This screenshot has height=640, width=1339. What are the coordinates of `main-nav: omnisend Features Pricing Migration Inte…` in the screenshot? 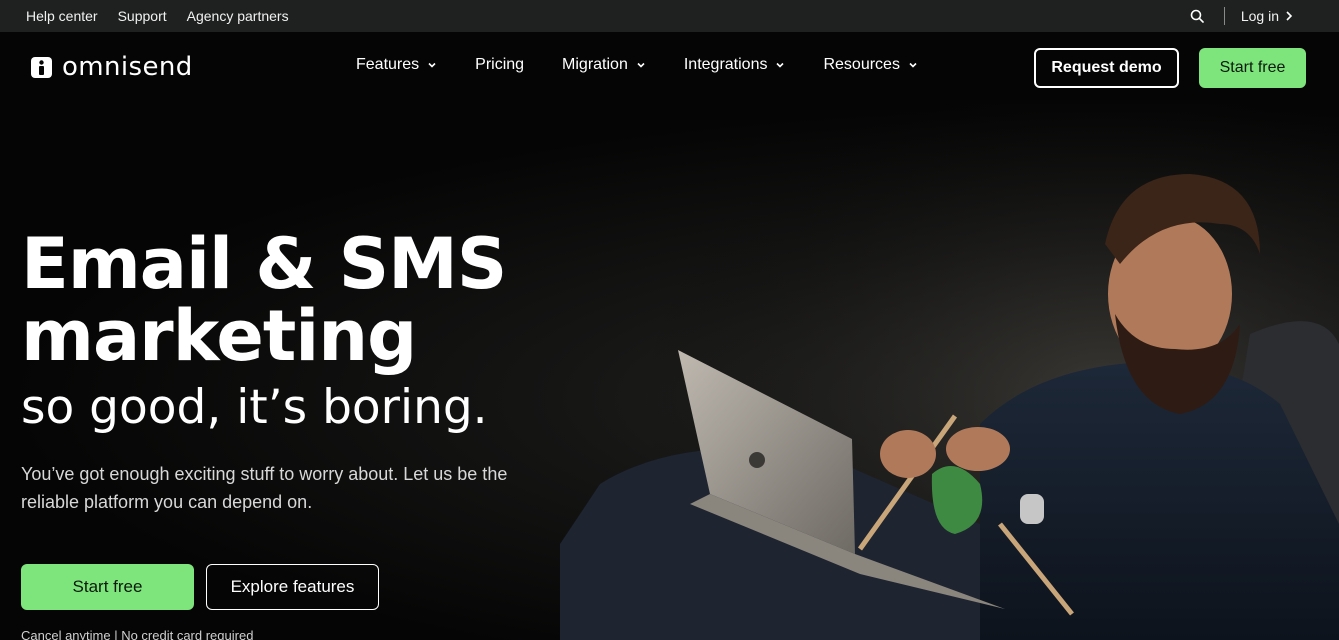 It's located at (669, 68).